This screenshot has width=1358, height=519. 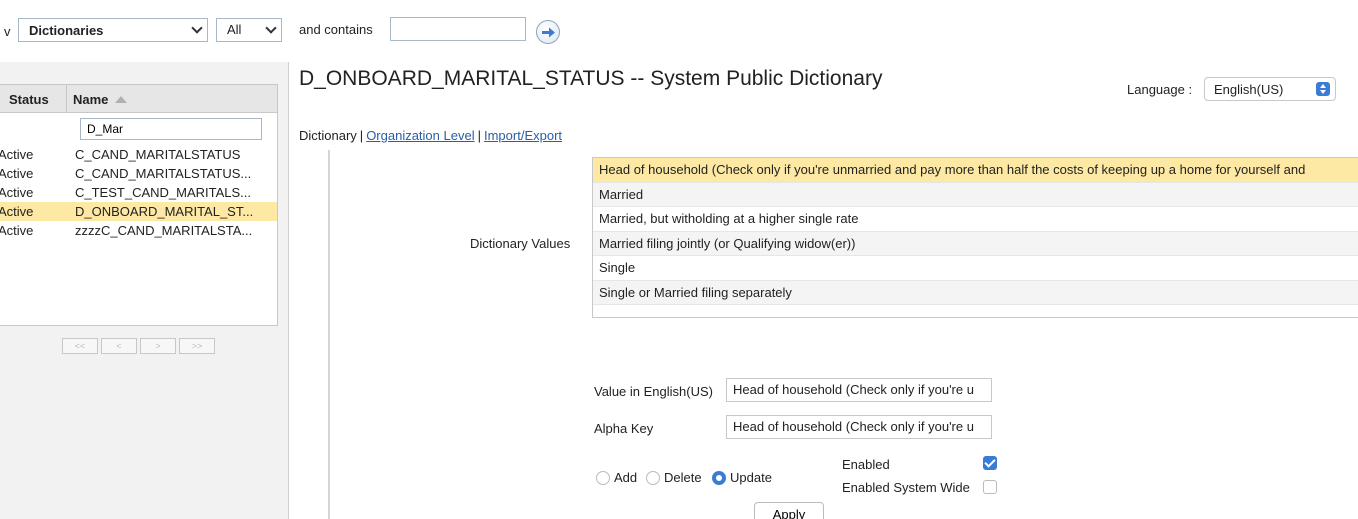 I want to click on mode-update-label: Update, so click(x=751, y=477).